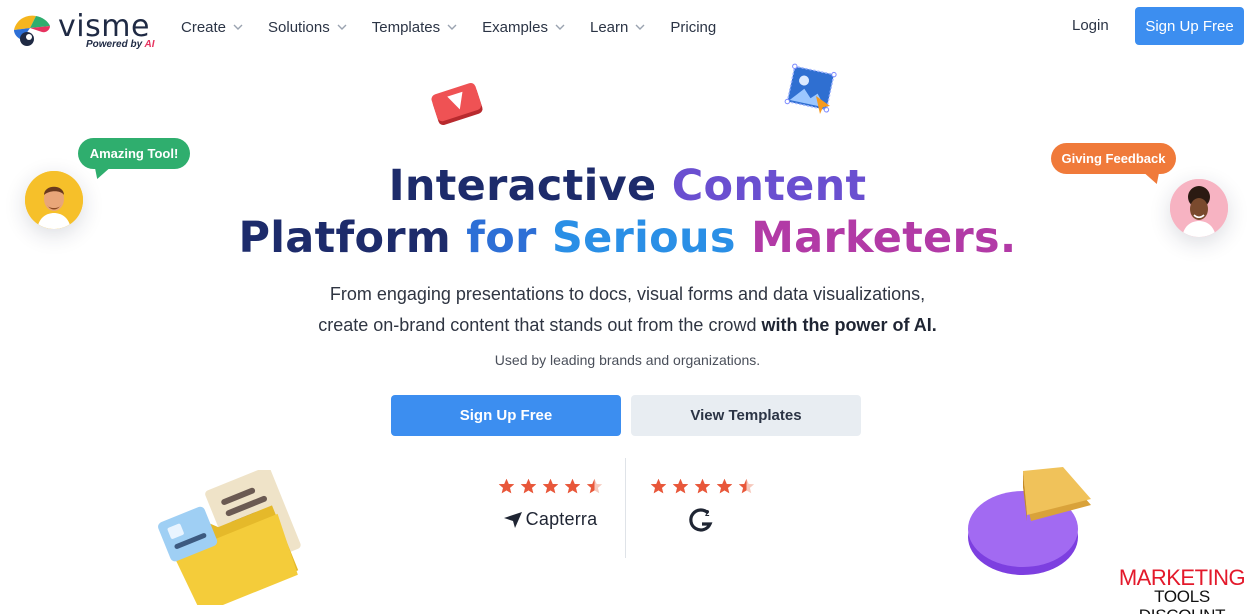  Describe the element at coordinates (115, 44) in the screenshot. I see `logo-tagline-prefix: Powered by` at that location.